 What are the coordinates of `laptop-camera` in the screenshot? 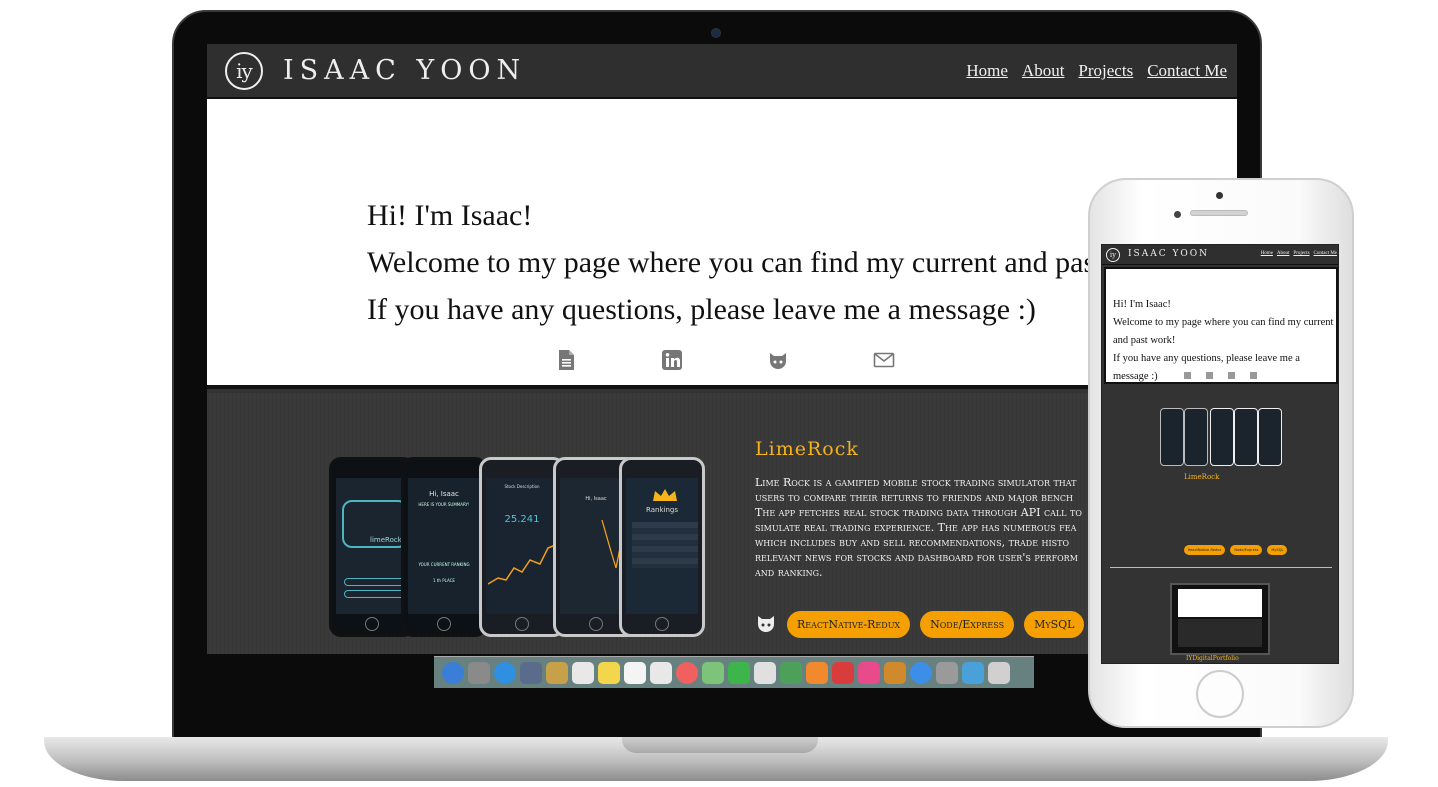 It's located at (716, 33).